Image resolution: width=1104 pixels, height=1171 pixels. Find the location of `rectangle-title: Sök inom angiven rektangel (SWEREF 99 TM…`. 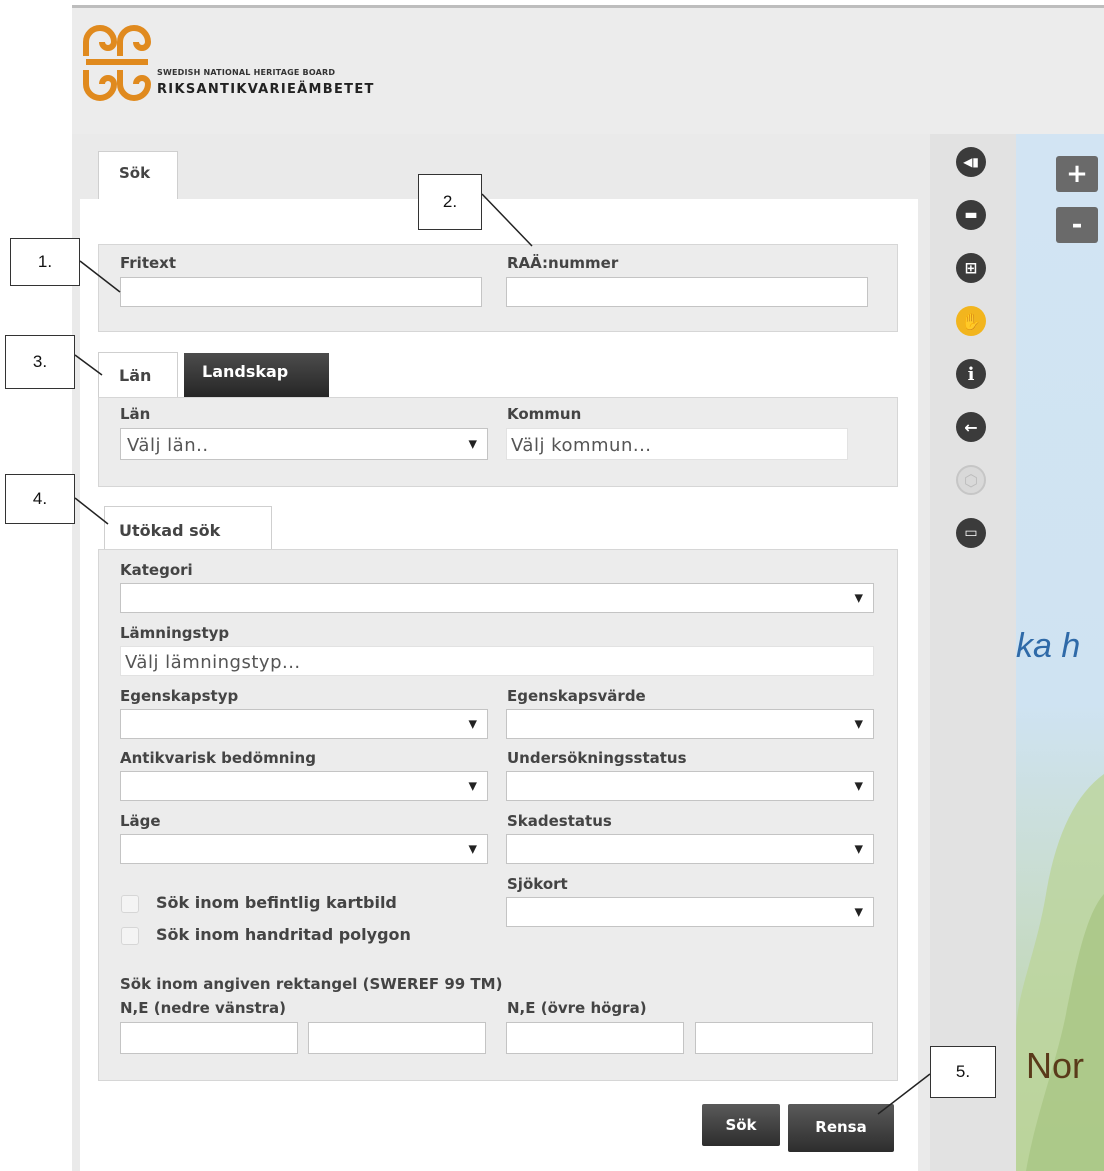

rectangle-title: Sök inom angiven rektangel (SWEREF 99 TM… is located at coordinates (311, 984).